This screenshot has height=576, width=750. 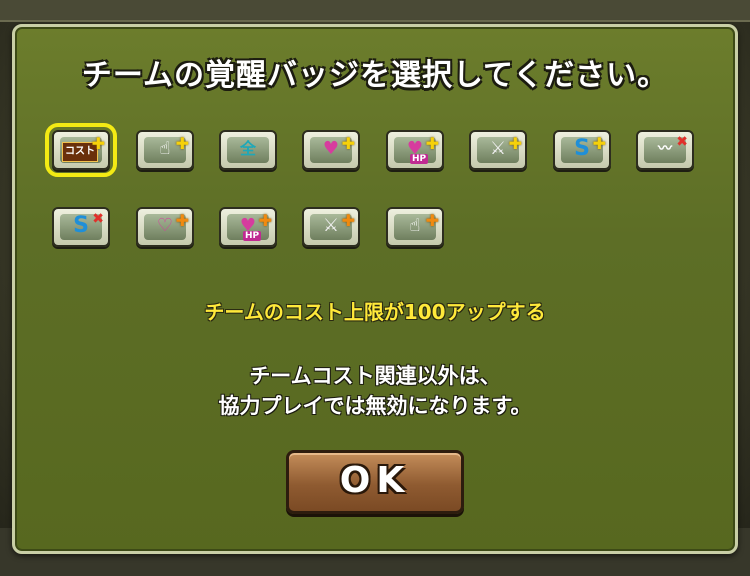 What do you see at coordinates (81, 227) in the screenshot?
I see `skill-bind-resist-badge: S ✖` at bounding box center [81, 227].